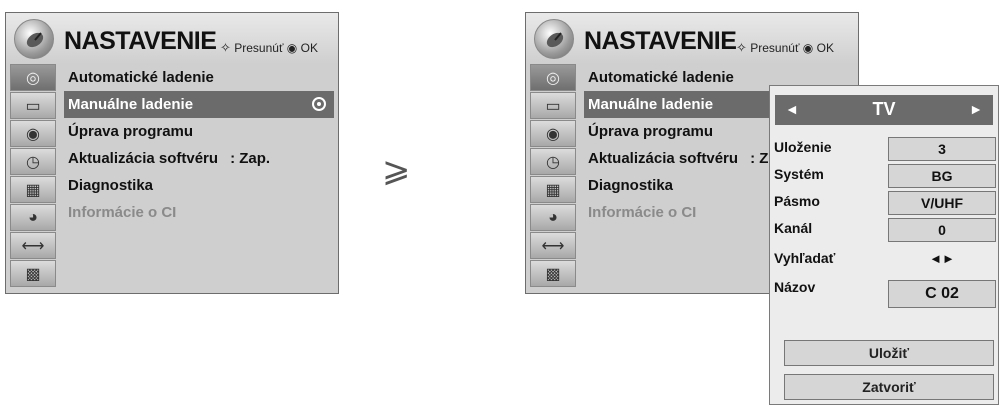 The image size is (1002, 407). What do you see at coordinates (976, 109) in the screenshot?
I see `right-arrow-icon: ►` at bounding box center [976, 109].